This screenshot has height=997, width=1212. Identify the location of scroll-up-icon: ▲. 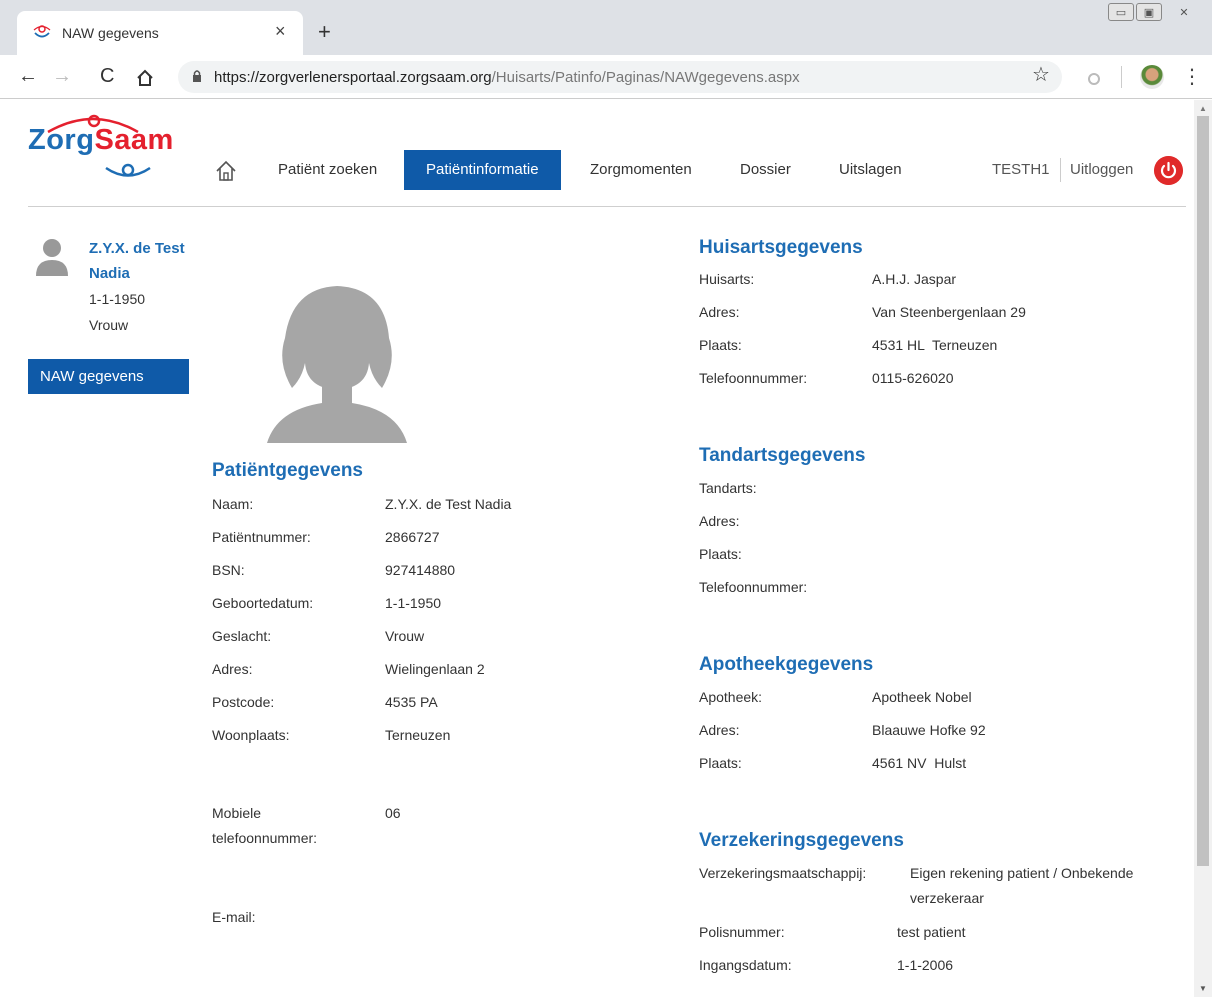
(1203, 108).